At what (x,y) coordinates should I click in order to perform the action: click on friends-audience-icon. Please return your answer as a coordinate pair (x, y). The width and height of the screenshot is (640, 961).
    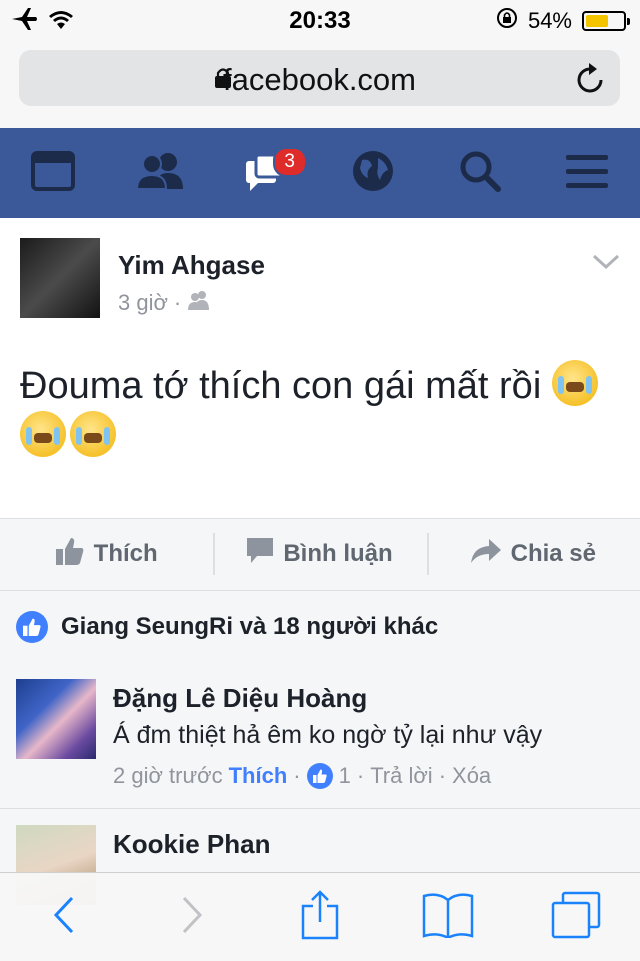
    Looking at the image, I should click on (199, 303).